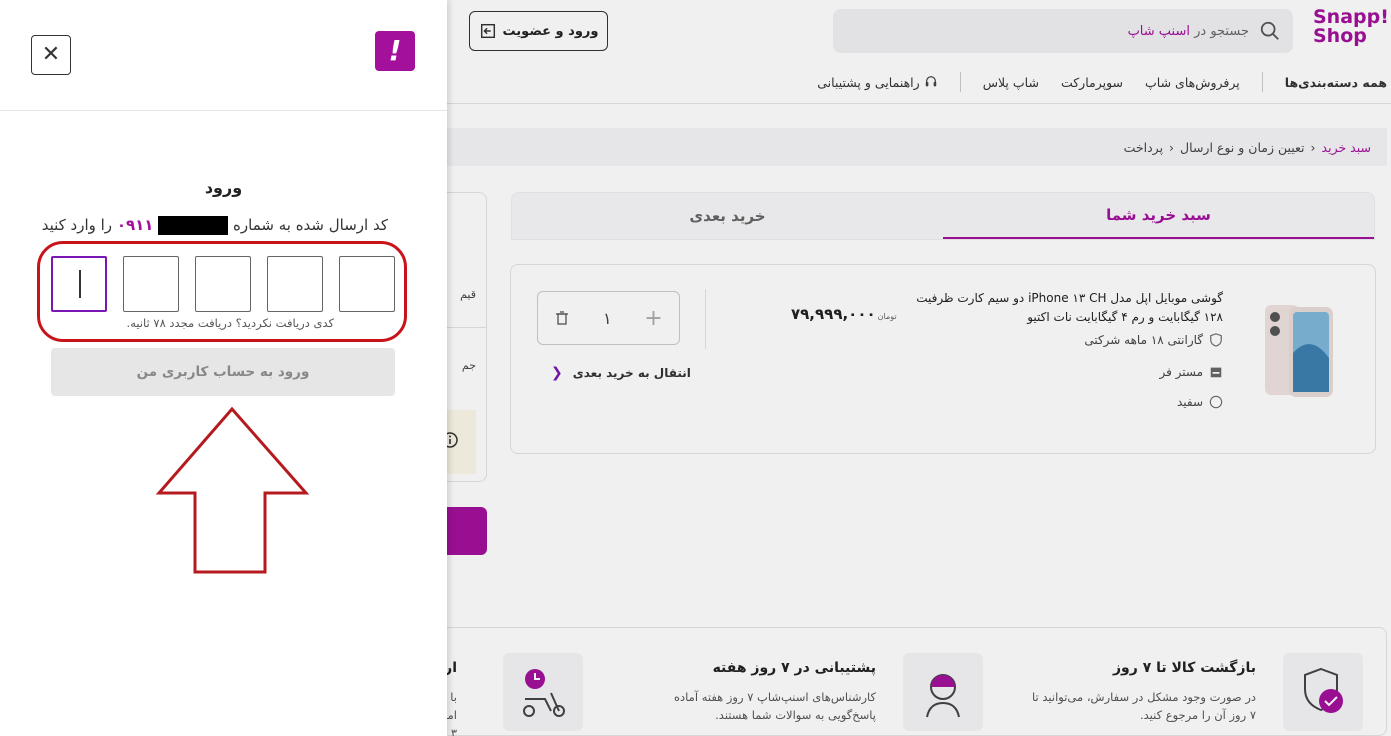  I want to click on drawer-header: ! ✕, so click(223, 55).